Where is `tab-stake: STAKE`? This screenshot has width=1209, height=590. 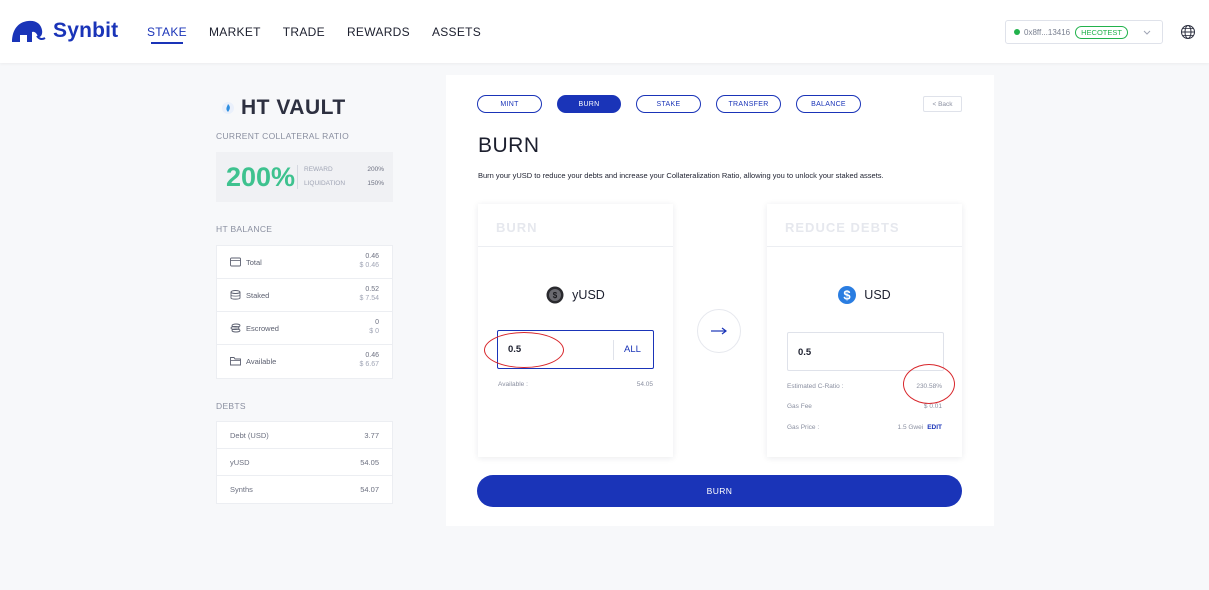
tab-stake: STAKE is located at coordinates (668, 104).